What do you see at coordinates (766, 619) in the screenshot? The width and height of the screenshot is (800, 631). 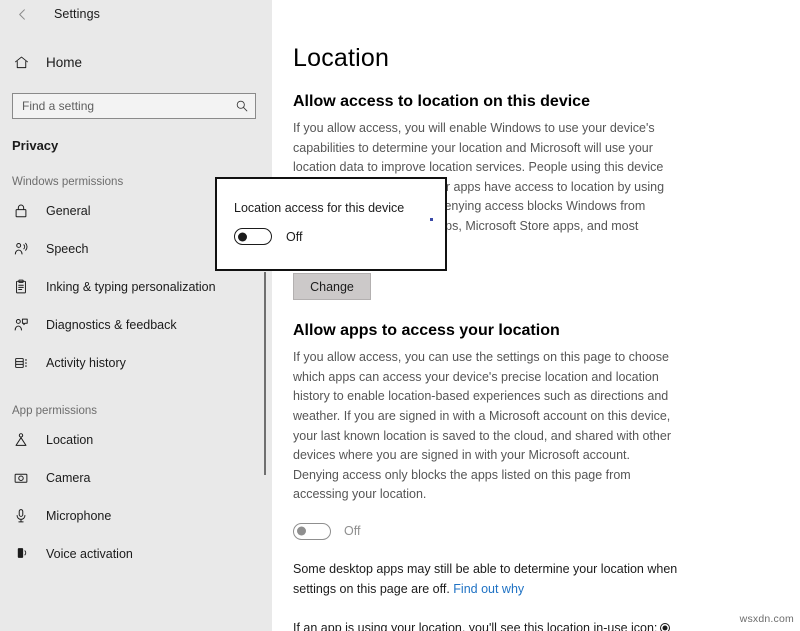 I see `watermark: wsxdn.com` at bounding box center [766, 619].